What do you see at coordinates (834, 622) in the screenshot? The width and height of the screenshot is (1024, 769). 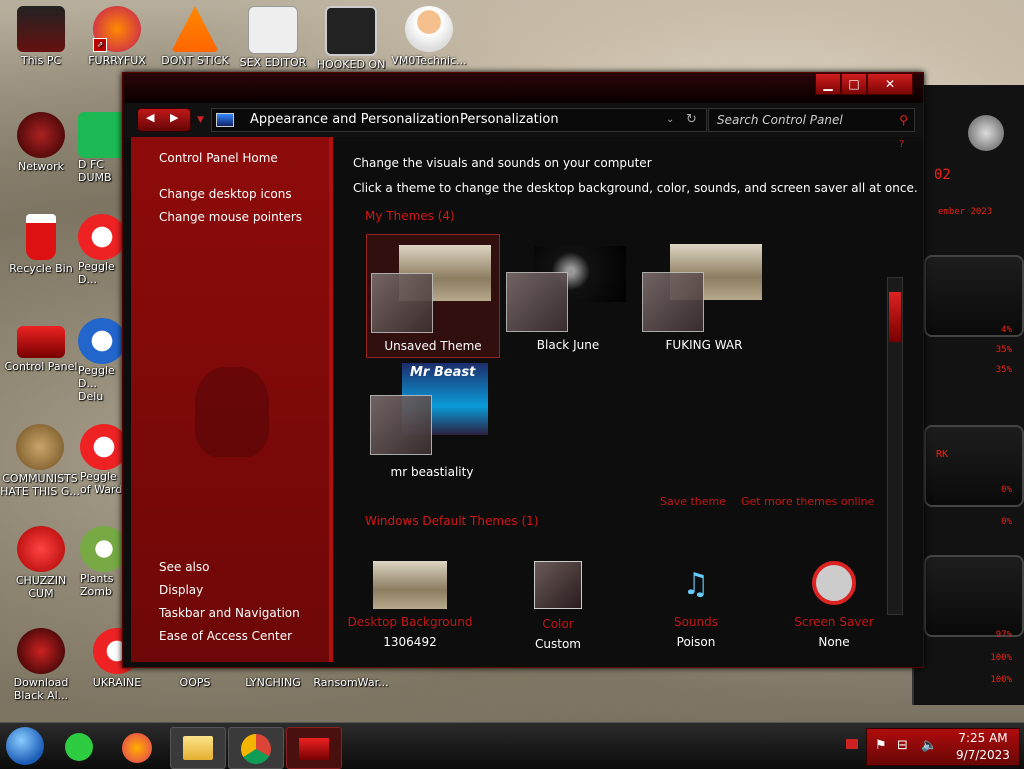 I see `screen-saver-title: Screen Saver` at bounding box center [834, 622].